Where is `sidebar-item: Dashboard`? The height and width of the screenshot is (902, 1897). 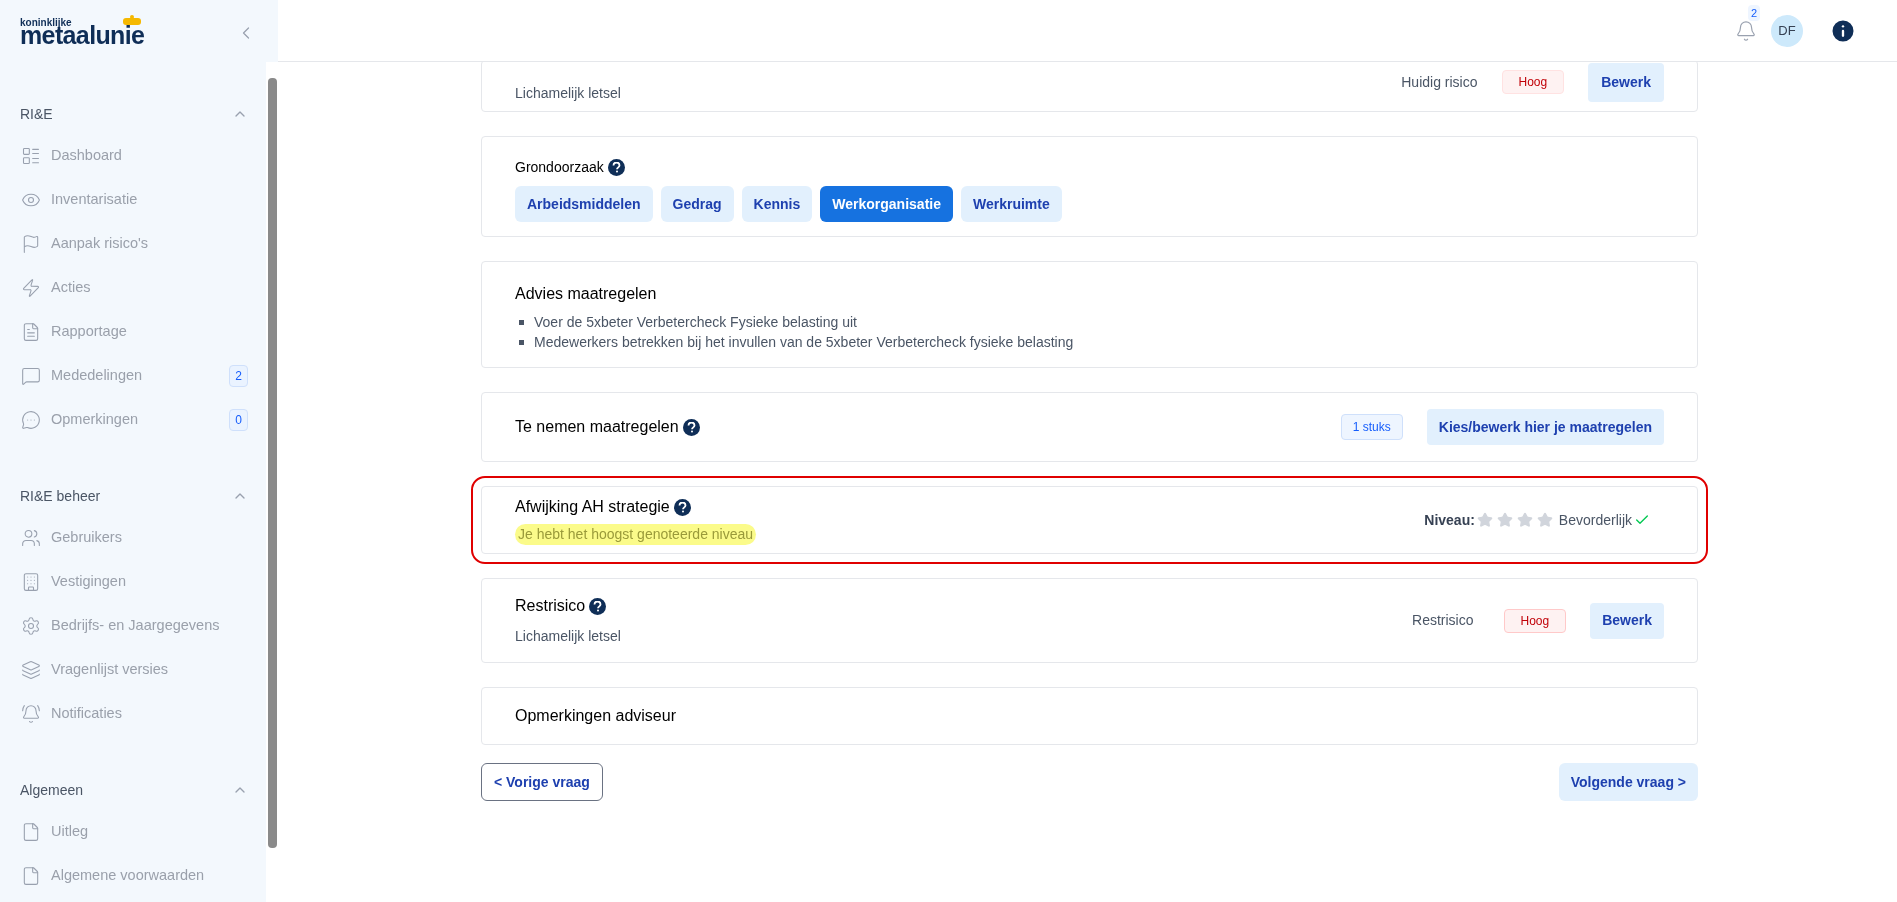
sidebar-item: Dashboard is located at coordinates (134, 156).